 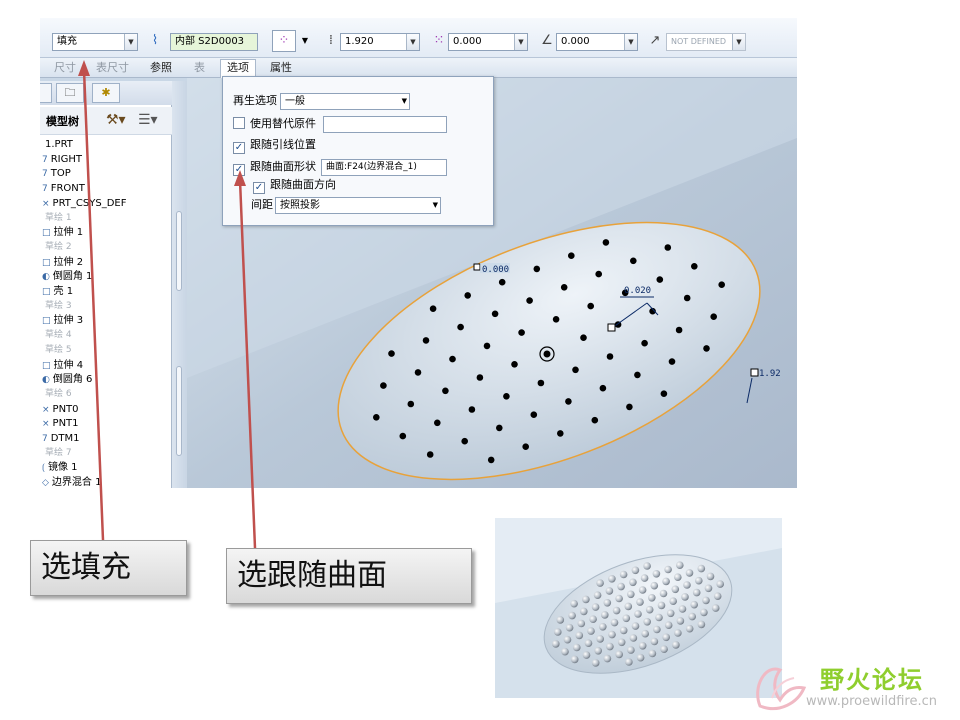 I want to click on dimension-192: 1.92, so click(x=770, y=374).